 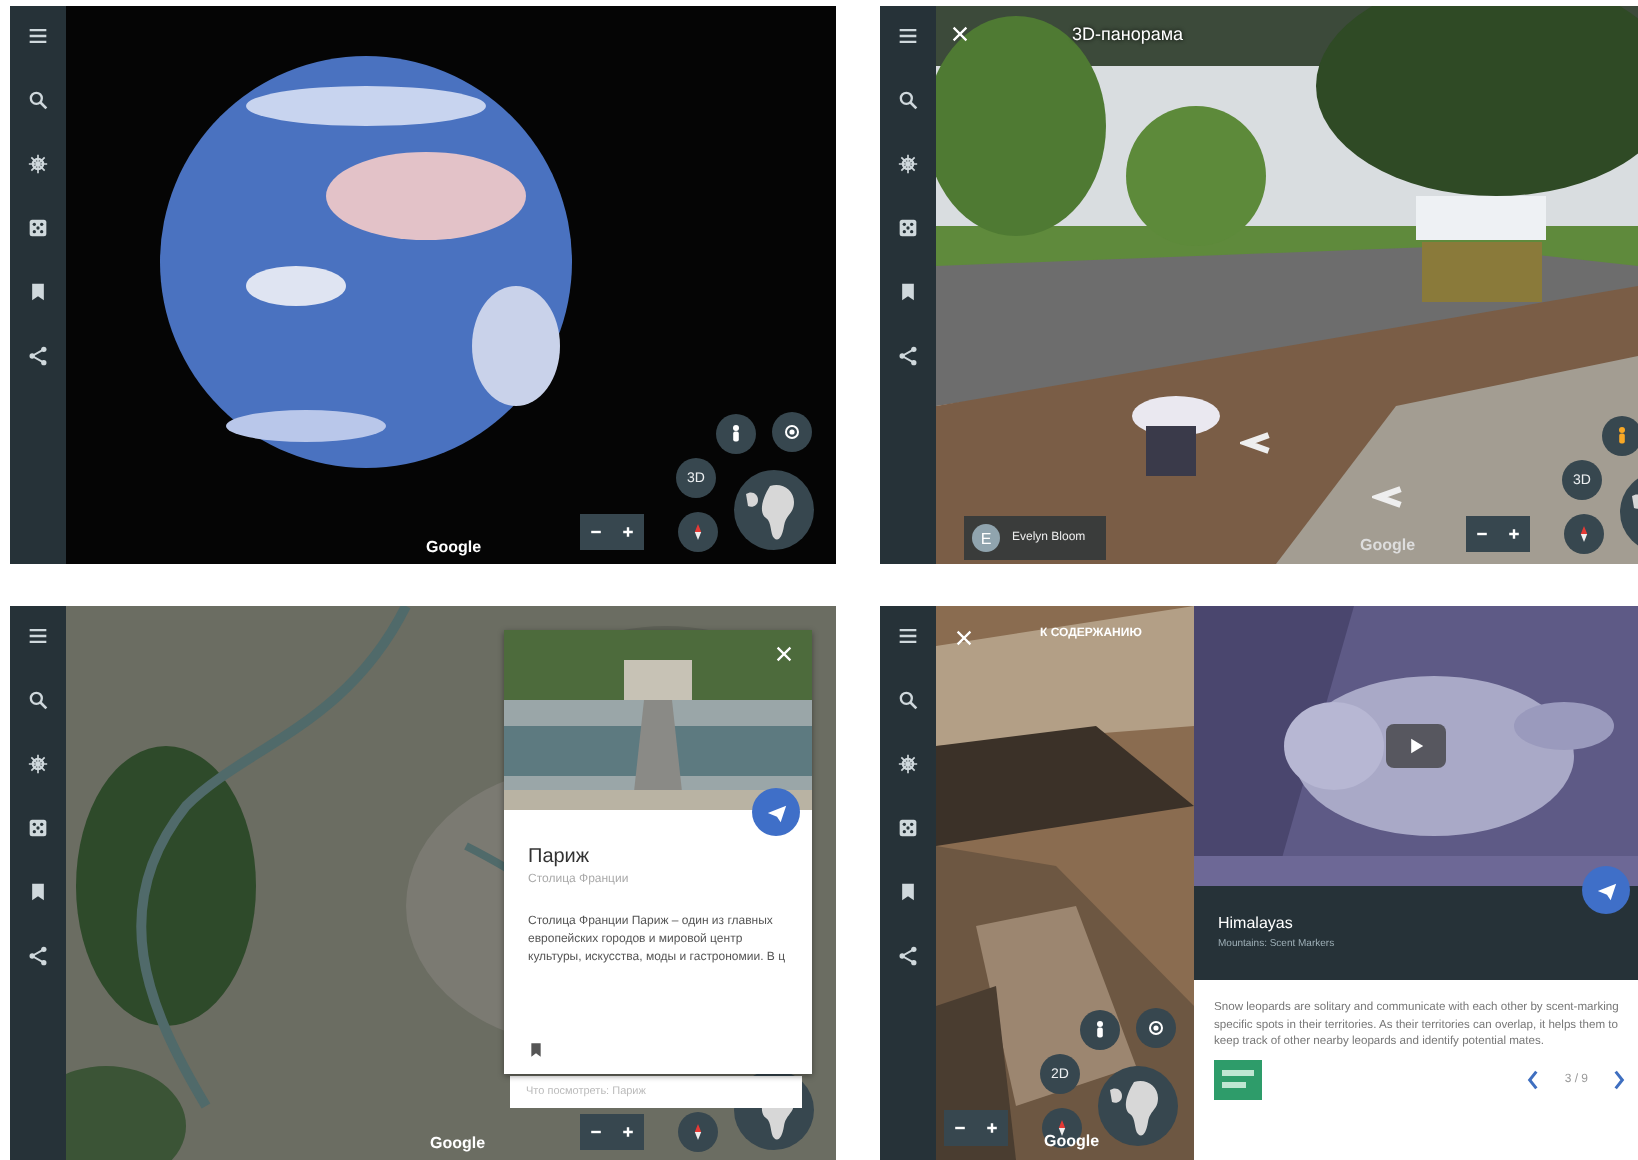 What do you see at coordinates (1256, 443) in the screenshot?
I see `chevron-icon` at bounding box center [1256, 443].